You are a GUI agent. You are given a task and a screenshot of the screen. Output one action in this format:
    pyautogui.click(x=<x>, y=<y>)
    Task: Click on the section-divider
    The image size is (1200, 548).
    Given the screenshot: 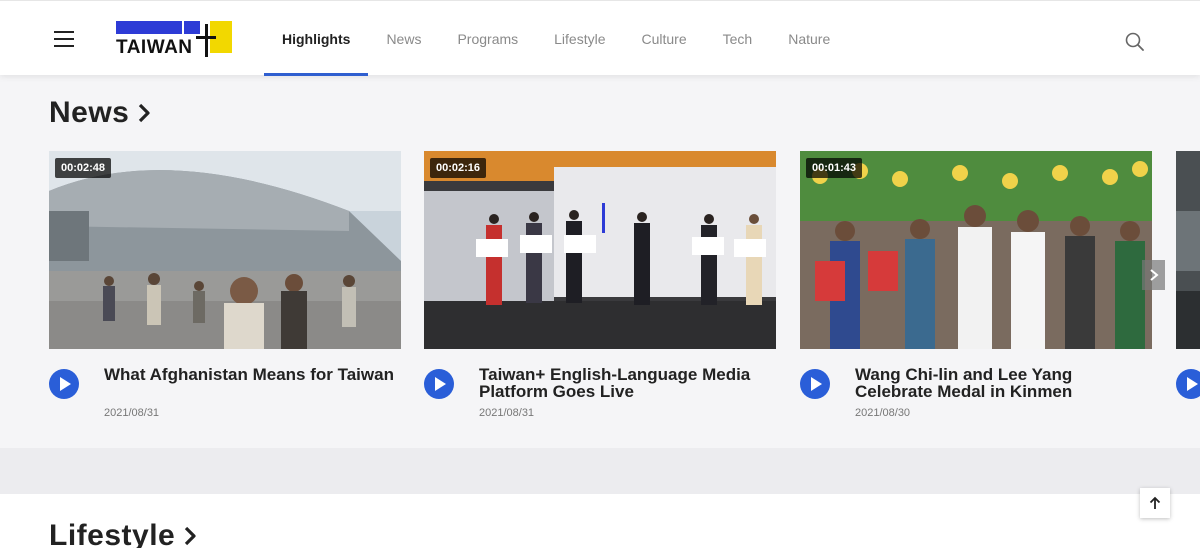 What is the action you would take?
    pyautogui.click(x=600, y=471)
    